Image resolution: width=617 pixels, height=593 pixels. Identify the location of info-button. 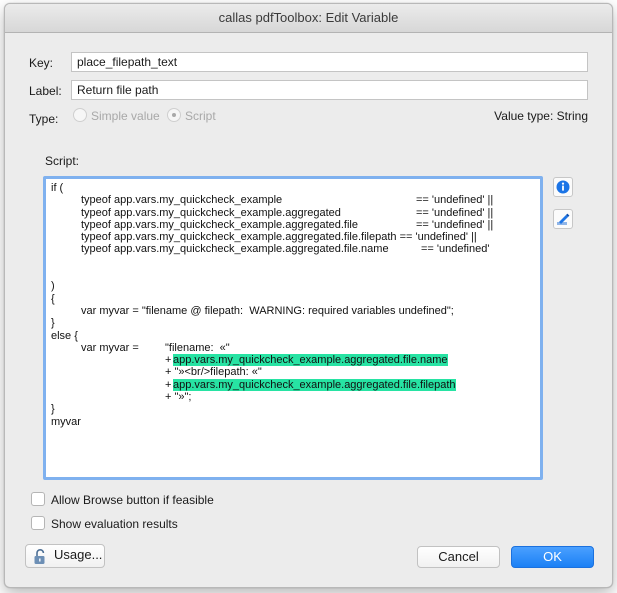
(563, 187).